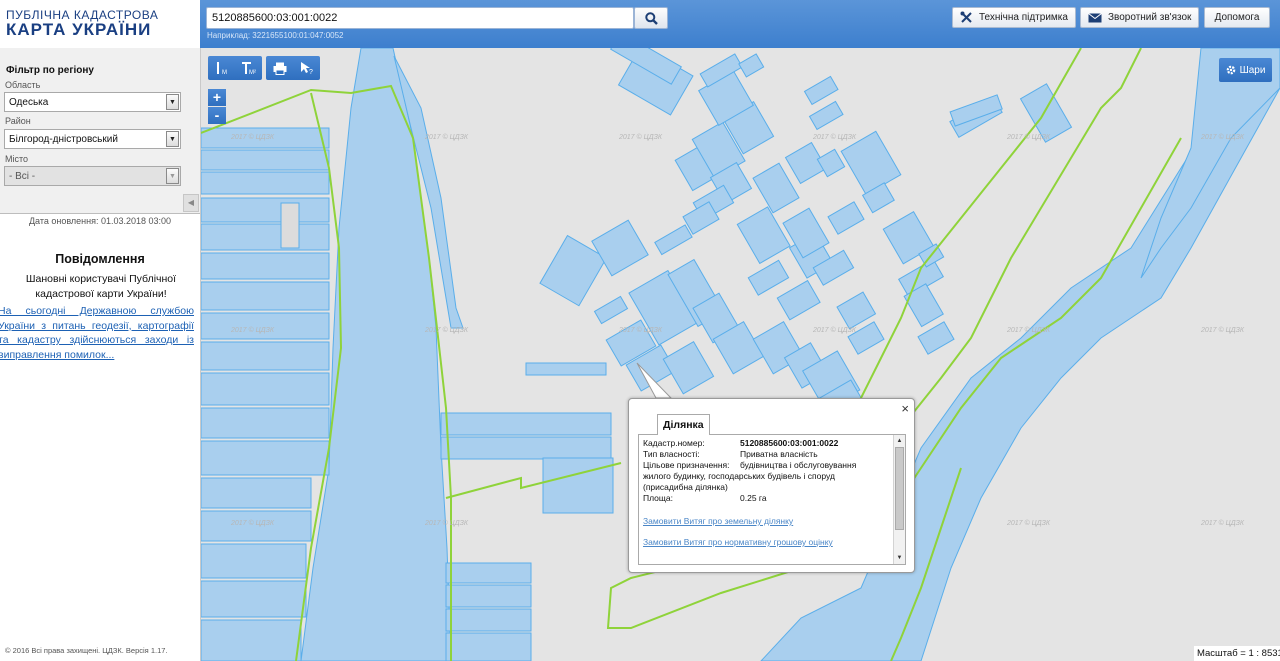  What do you see at coordinates (899, 558) in the screenshot?
I see `scroll-down-icon: ▼` at bounding box center [899, 558].